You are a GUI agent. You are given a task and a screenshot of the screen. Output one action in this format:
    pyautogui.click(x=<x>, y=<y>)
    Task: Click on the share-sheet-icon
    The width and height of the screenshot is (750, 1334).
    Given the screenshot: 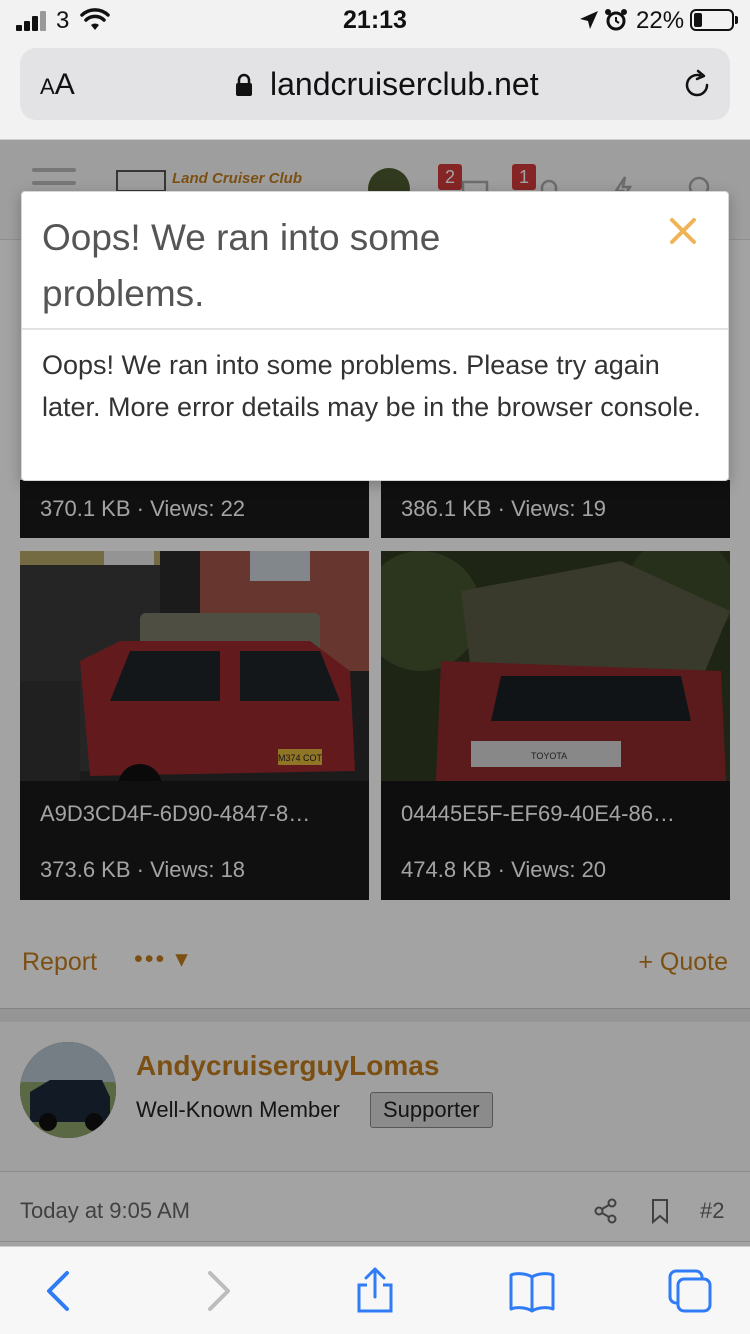 What is the action you would take?
    pyautogui.click(x=375, y=1291)
    